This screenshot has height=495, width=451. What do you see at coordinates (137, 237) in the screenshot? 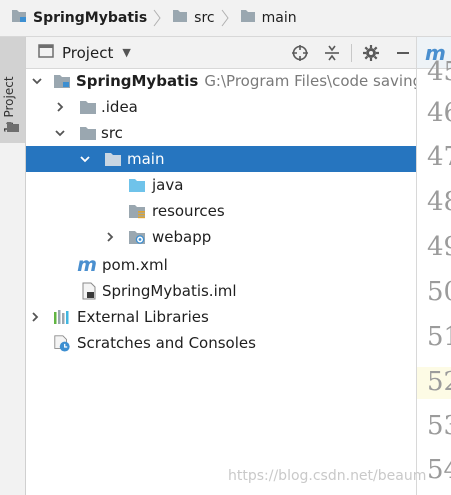
I see `web-folder-icon` at bounding box center [137, 237].